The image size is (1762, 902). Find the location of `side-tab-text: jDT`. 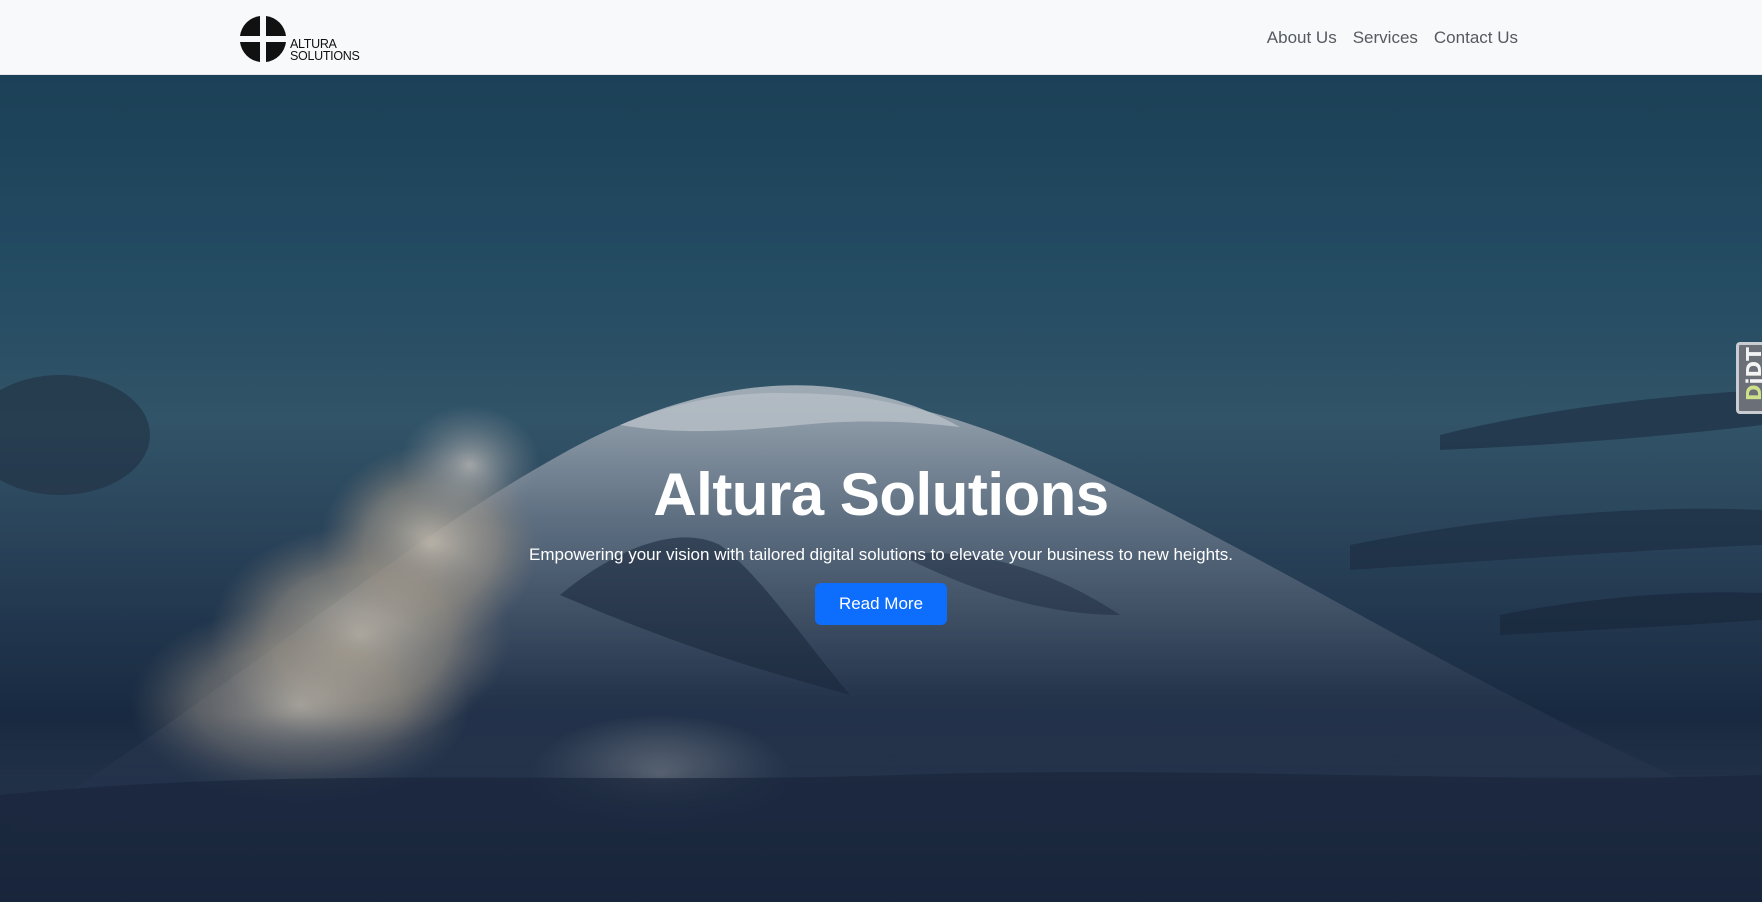

side-tab-text: jDT is located at coordinates (1752, 366).